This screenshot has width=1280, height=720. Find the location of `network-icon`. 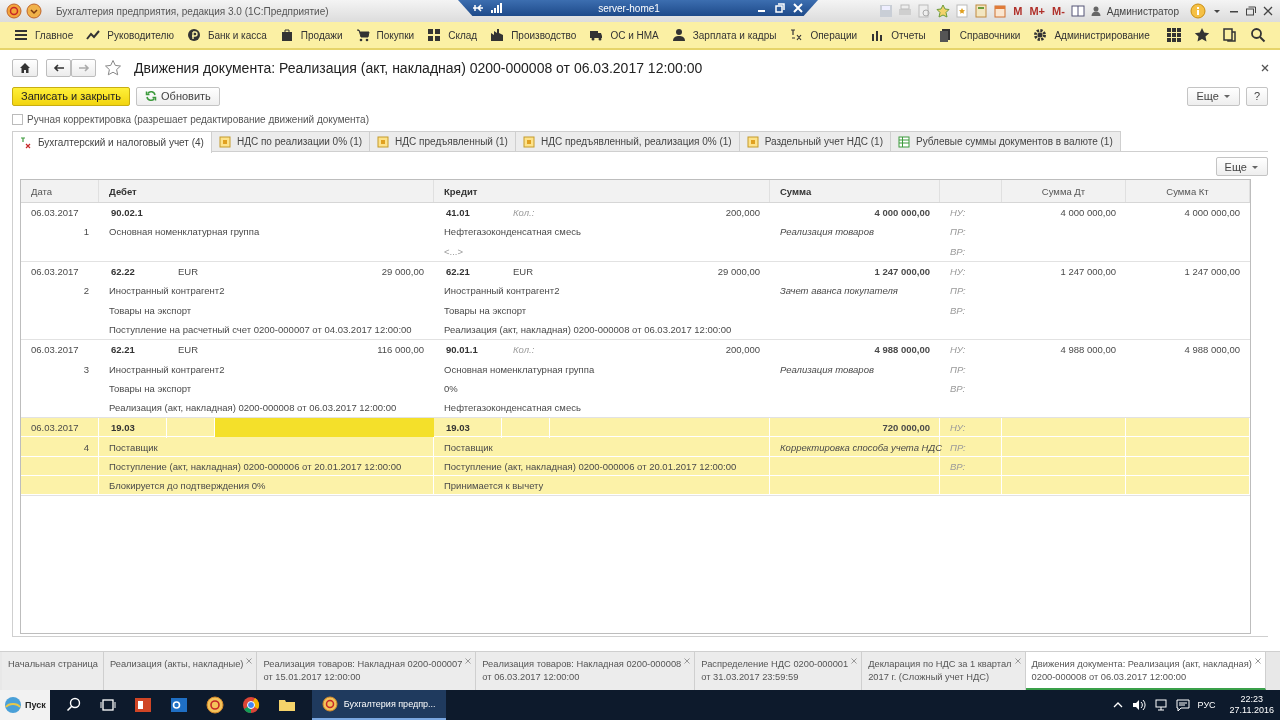

network-icon is located at coordinates (1160, 705).